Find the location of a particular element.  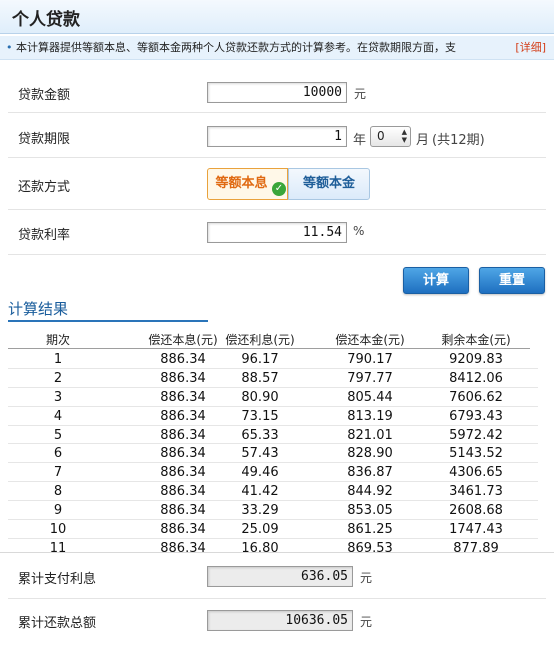

cell-interest: 16.80 is located at coordinates (260, 546).